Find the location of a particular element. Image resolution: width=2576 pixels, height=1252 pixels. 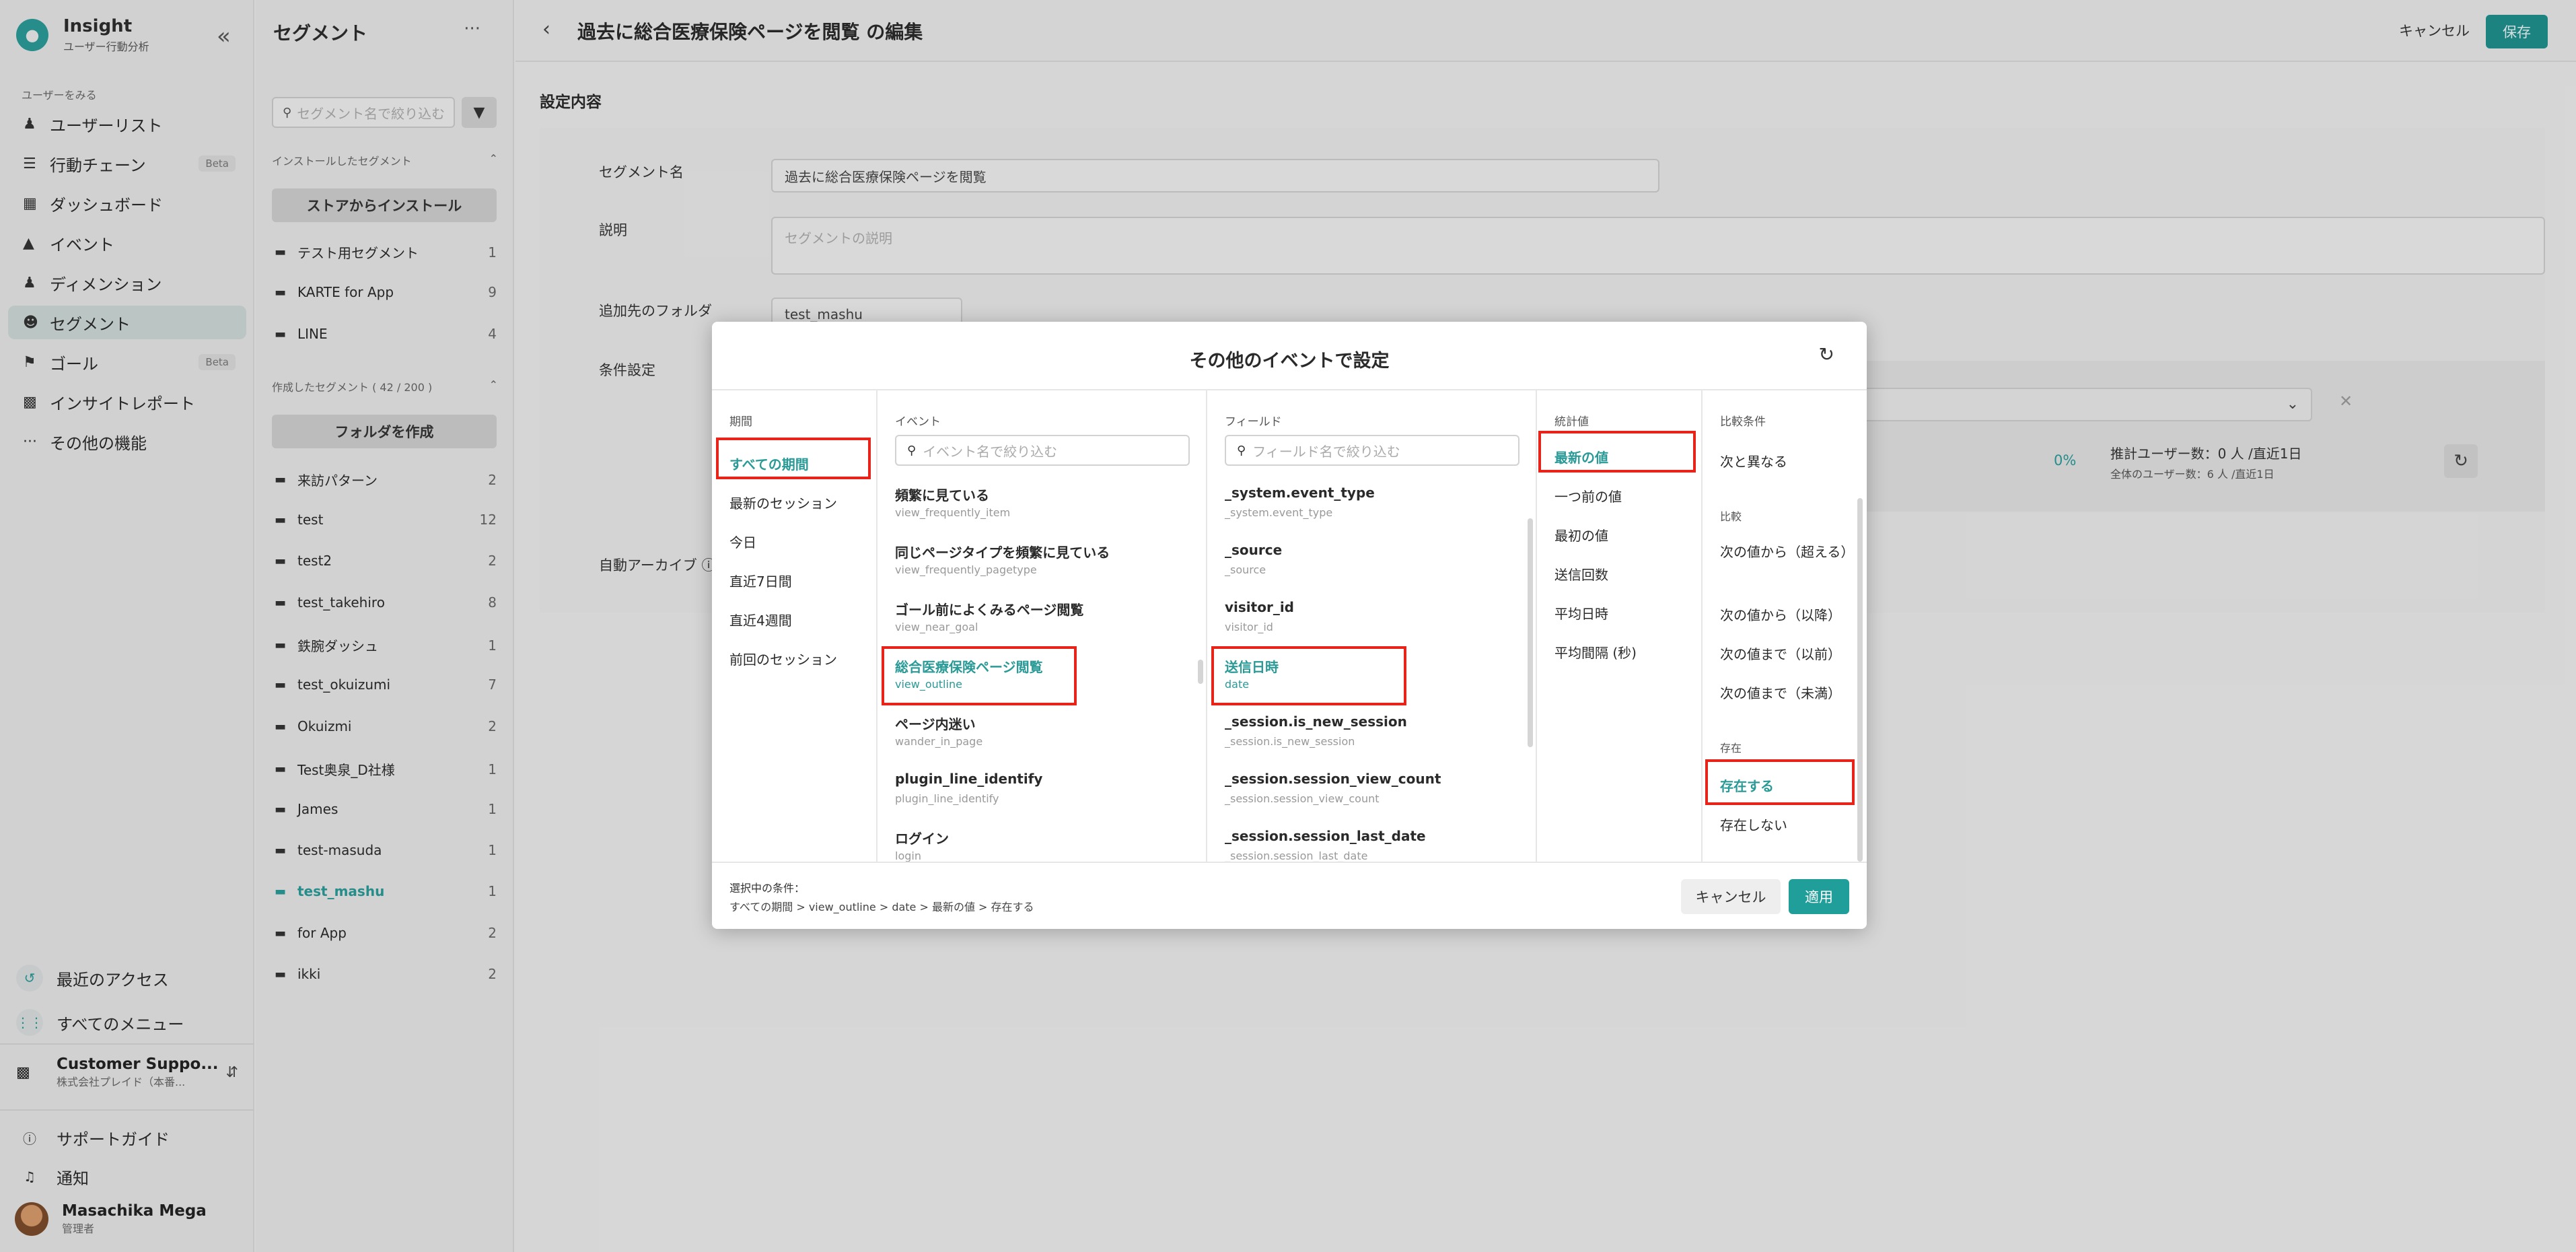

stat-option: 最初の値 is located at coordinates (1581, 535).